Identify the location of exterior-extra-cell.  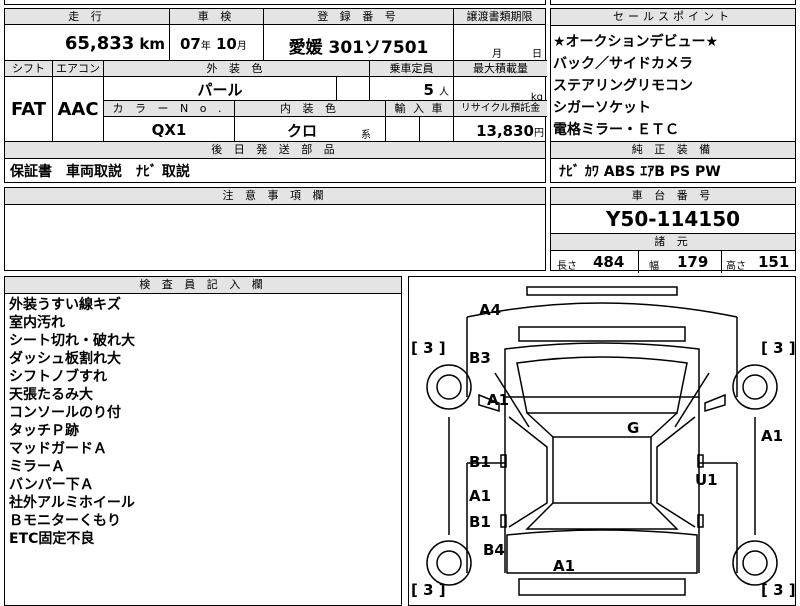
(353, 89).